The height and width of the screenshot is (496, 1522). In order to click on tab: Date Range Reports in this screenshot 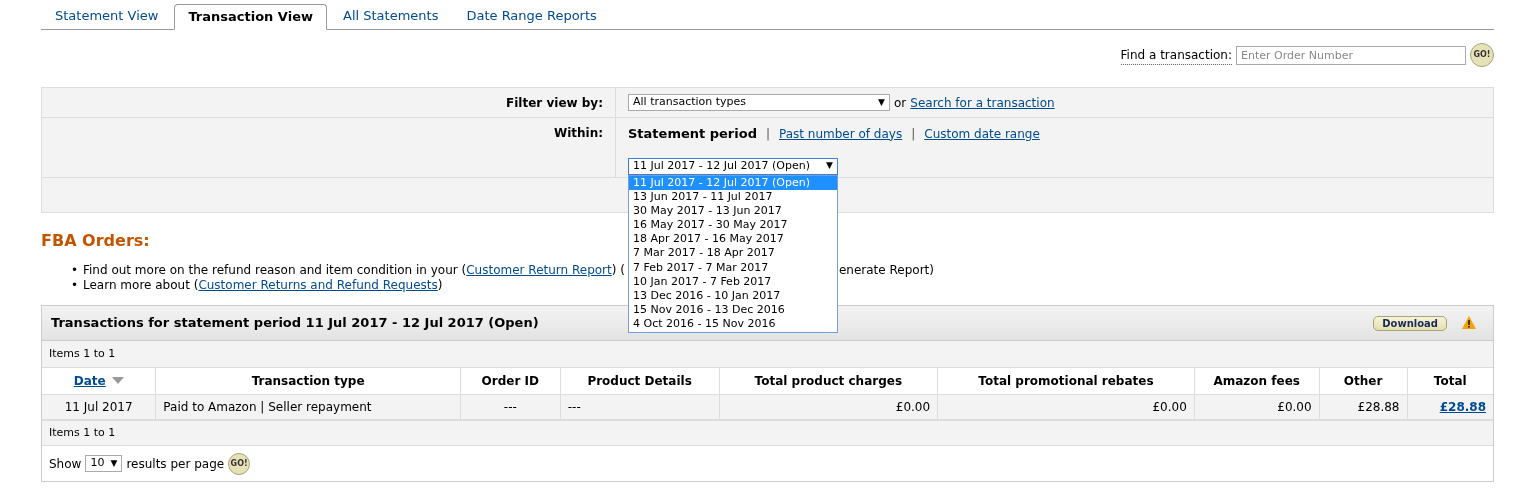, I will do `click(531, 16)`.